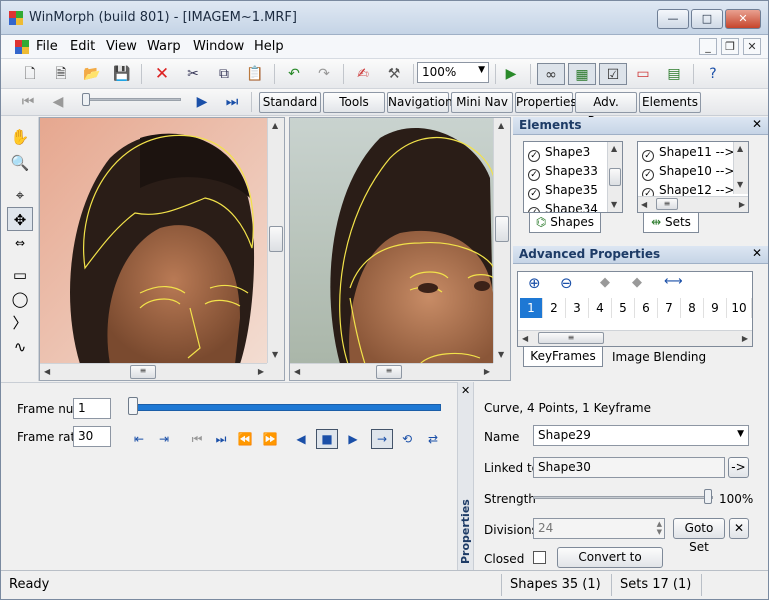 The height and width of the screenshot is (600, 769). What do you see at coordinates (221, 439) in the screenshot?
I see `step-forward-icon: ⏭` at bounding box center [221, 439].